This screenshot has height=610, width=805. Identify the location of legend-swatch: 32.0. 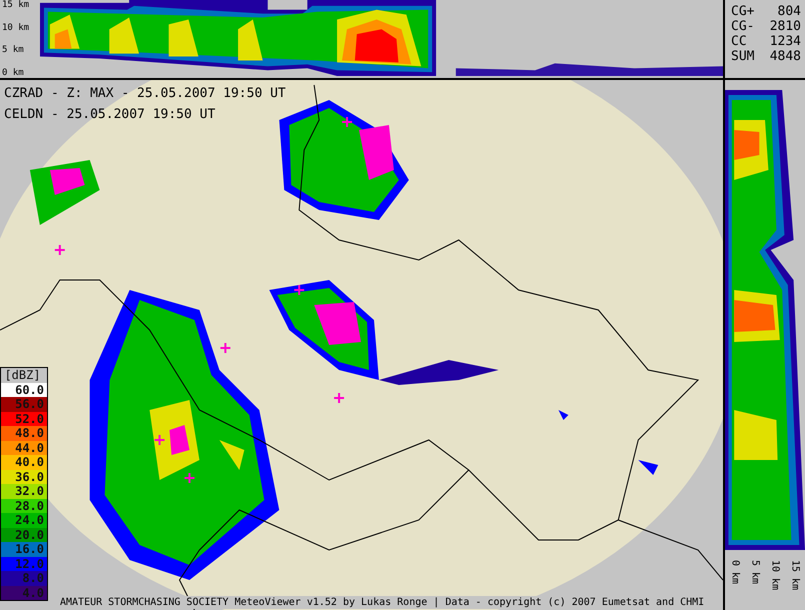
(24, 491).